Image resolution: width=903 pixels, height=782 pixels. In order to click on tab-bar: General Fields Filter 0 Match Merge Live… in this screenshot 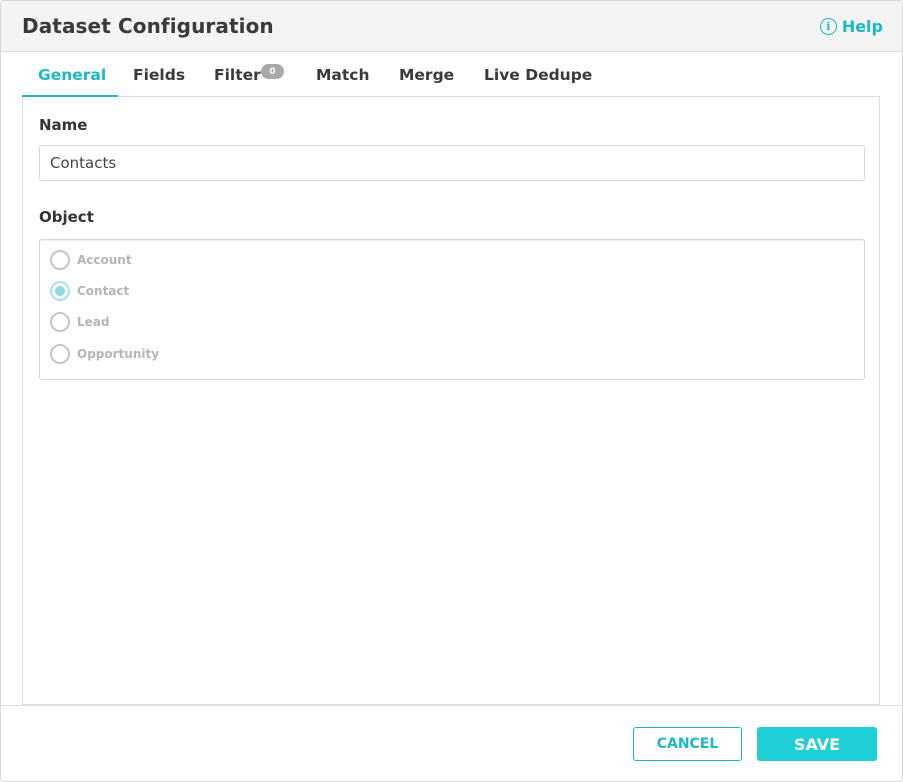, I will do `click(451, 74)`.